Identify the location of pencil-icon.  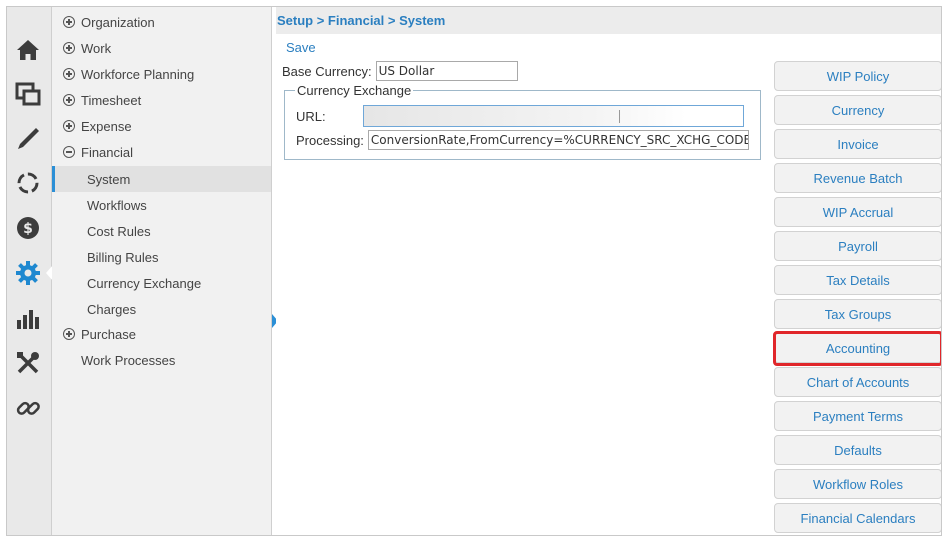
(28, 139).